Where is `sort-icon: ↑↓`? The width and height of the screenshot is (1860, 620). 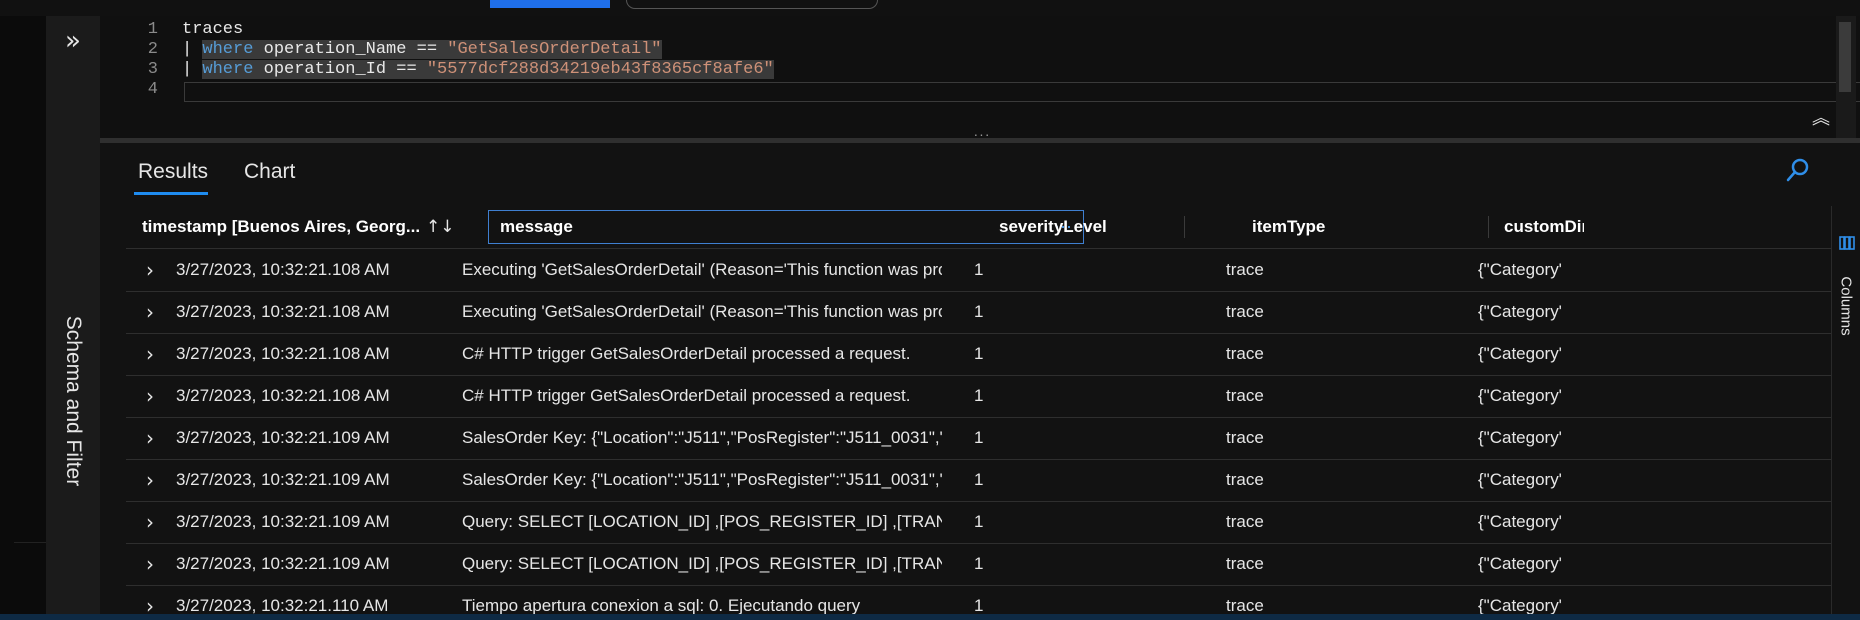
sort-icon: ↑↓ is located at coordinates (440, 227).